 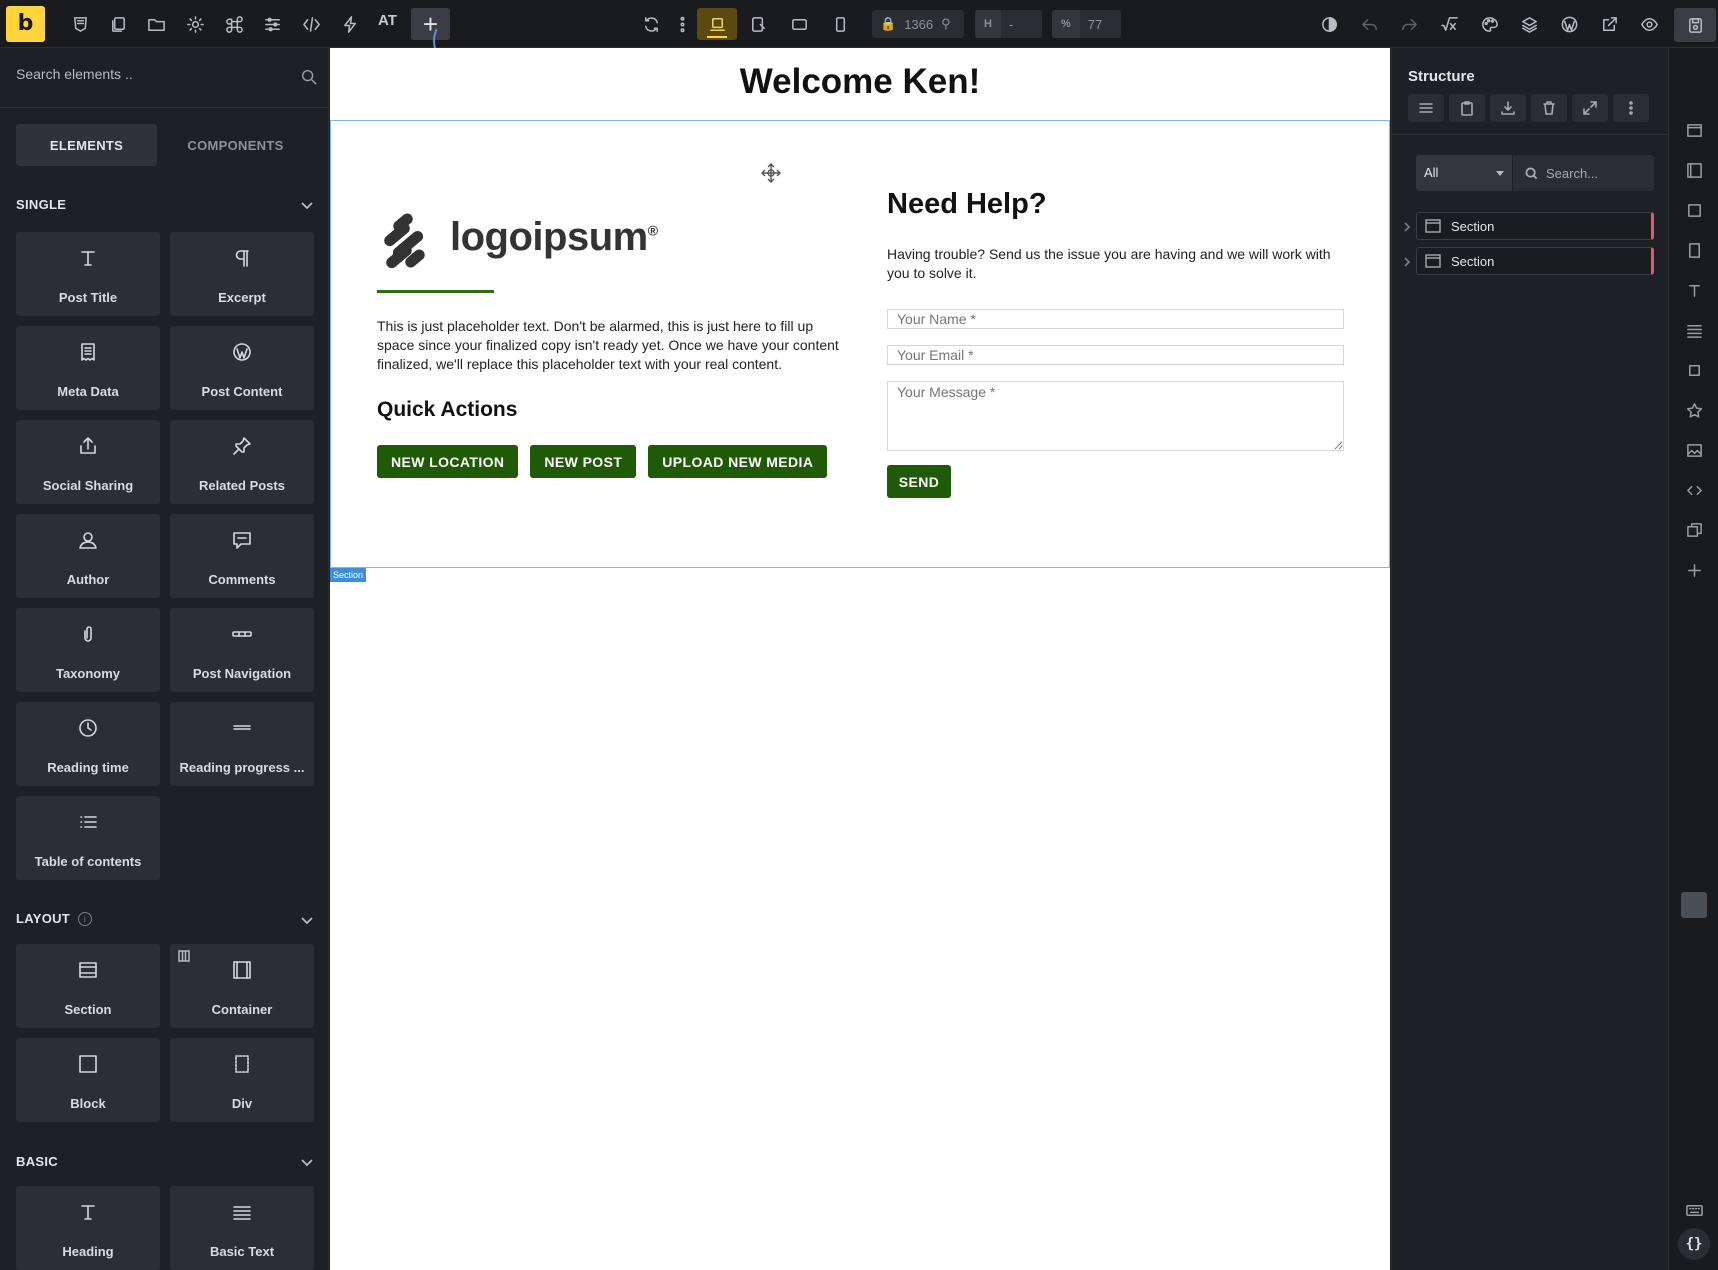 What do you see at coordinates (1369, 24) in the screenshot?
I see `undo-icon` at bounding box center [1369, 24].